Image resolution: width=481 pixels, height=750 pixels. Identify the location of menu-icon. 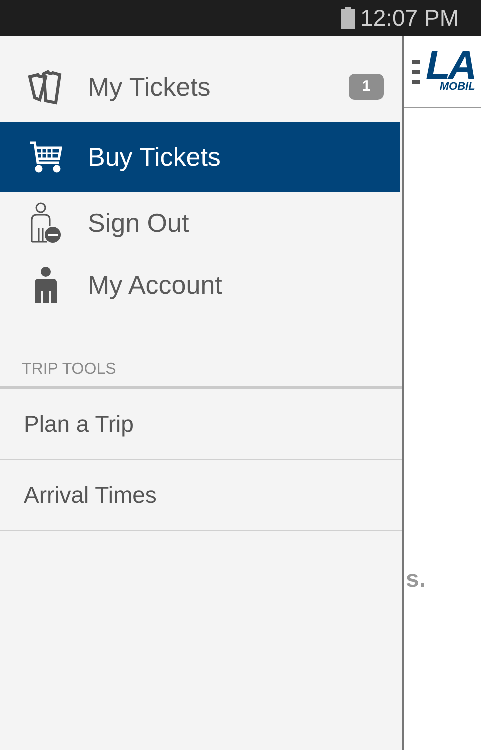
(416, 72).